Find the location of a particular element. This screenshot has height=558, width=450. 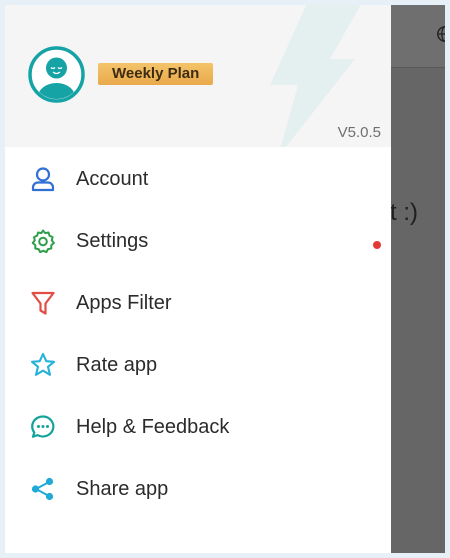

user-icon is located at coordinates (43, 179).